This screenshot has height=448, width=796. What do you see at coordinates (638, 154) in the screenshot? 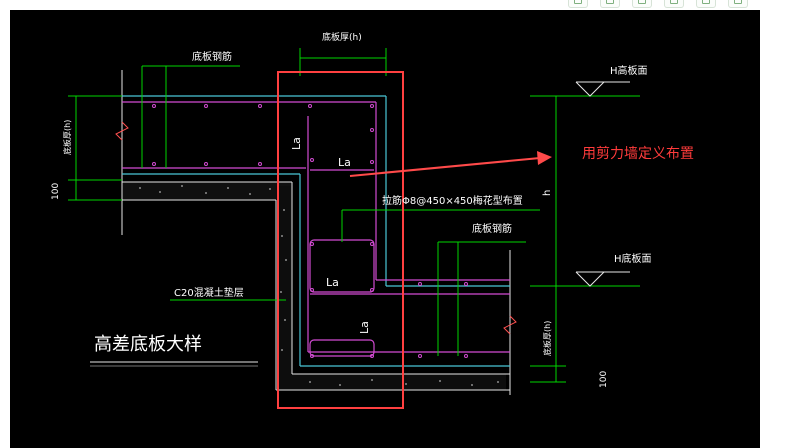
I see `annotation-text: 用剪力墙定义布置` at bounding box center [638, 154].